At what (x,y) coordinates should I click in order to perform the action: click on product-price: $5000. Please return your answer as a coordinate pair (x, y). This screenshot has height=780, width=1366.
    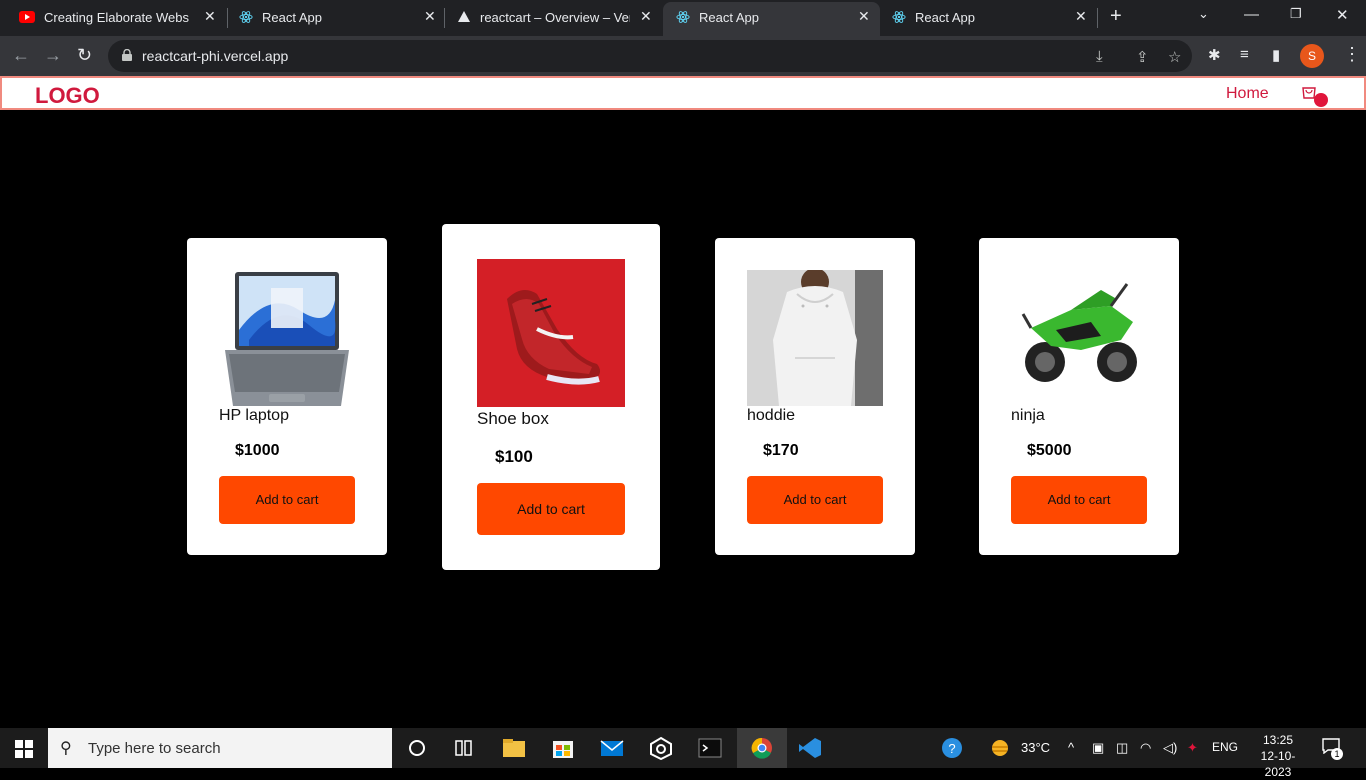
    Looking at the image, I should click on (1049, 450).